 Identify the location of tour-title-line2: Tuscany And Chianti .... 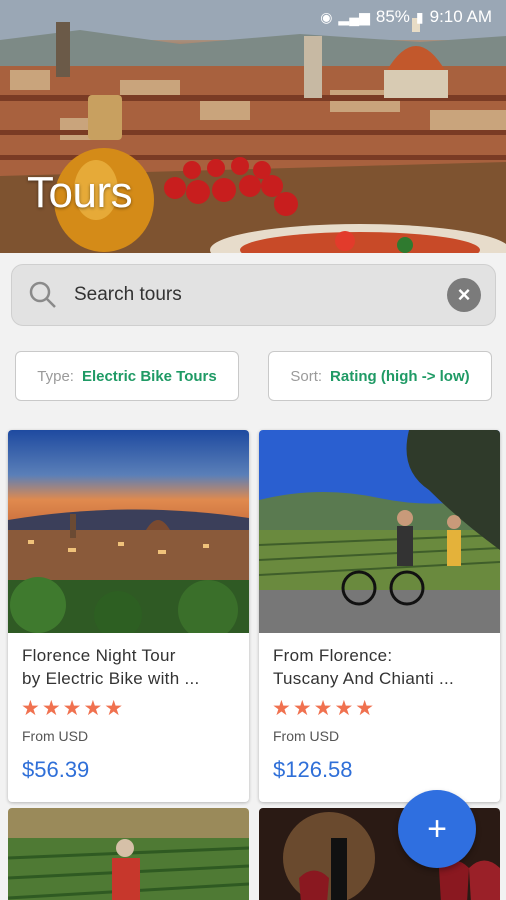
(364, 678).